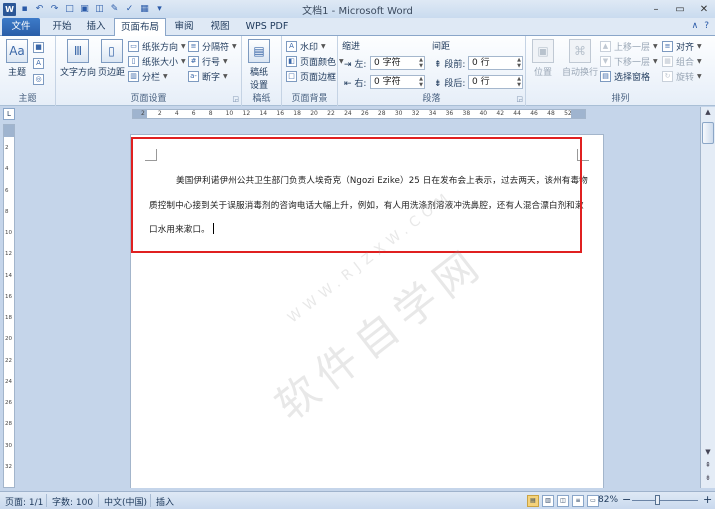  Describe the element at coordinates (157, 61) in the screenshot. I see `size-button: ▯ 纸张大小 ▼` at that location.